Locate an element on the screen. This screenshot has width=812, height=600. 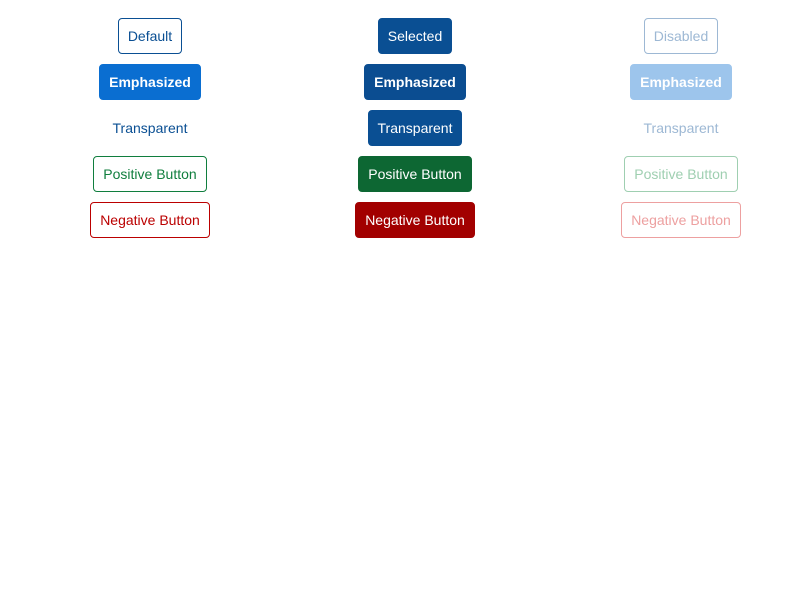
selected-transparent-button-slot: Transparent is located at coordinates (415, 128).